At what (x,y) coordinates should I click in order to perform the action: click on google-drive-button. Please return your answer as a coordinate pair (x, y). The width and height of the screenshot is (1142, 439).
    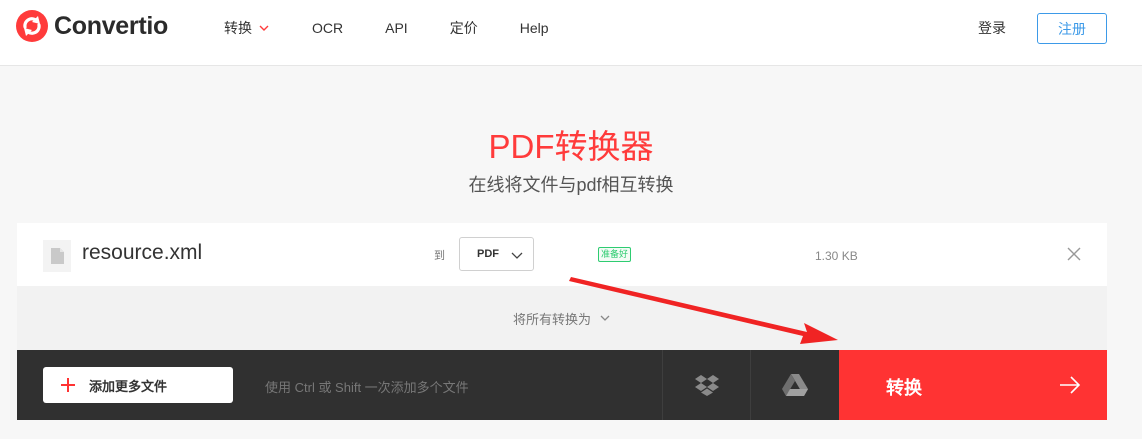
    Looking at the image, I should click on (794, 385).